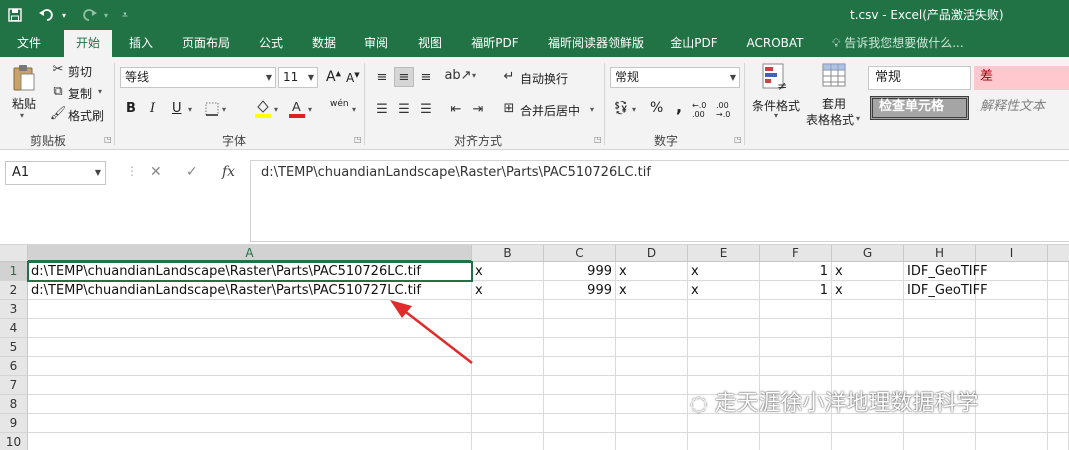  What do you see at coordinates (353, 78) in the screenshot?
I see `decrease-font-icon: A▼` at bounding box center [353, 78].